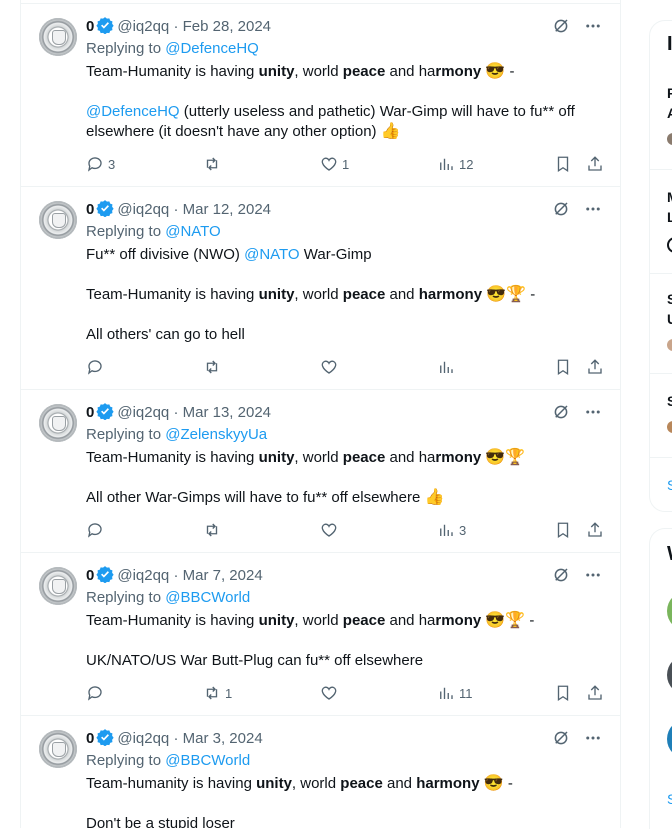 The width and height of the screenshot is (672, 829). Describe the element at coordinates (451, 530) in the screenshot. I see `views-button: 3` at that location.